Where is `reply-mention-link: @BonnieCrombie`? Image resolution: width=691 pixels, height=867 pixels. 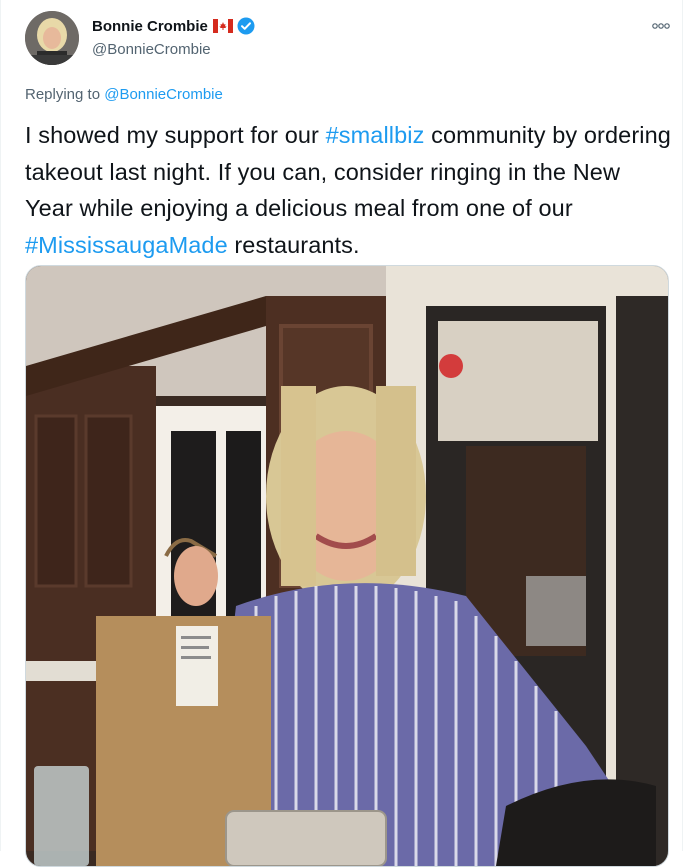
reply-mention-link: @BonnieCrombie is located at coordinates (163, 94).